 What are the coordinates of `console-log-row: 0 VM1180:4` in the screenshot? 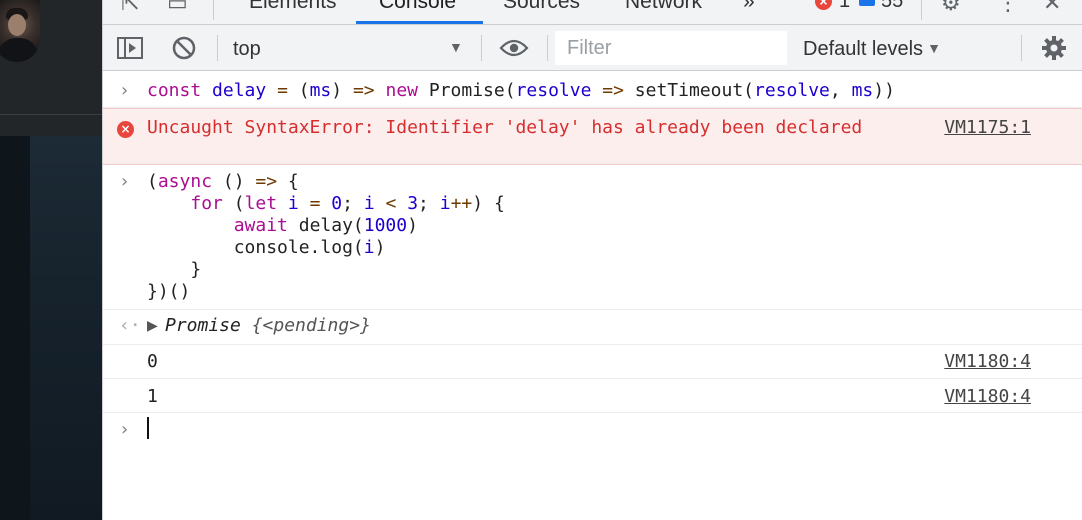 It's located at (592, 362).